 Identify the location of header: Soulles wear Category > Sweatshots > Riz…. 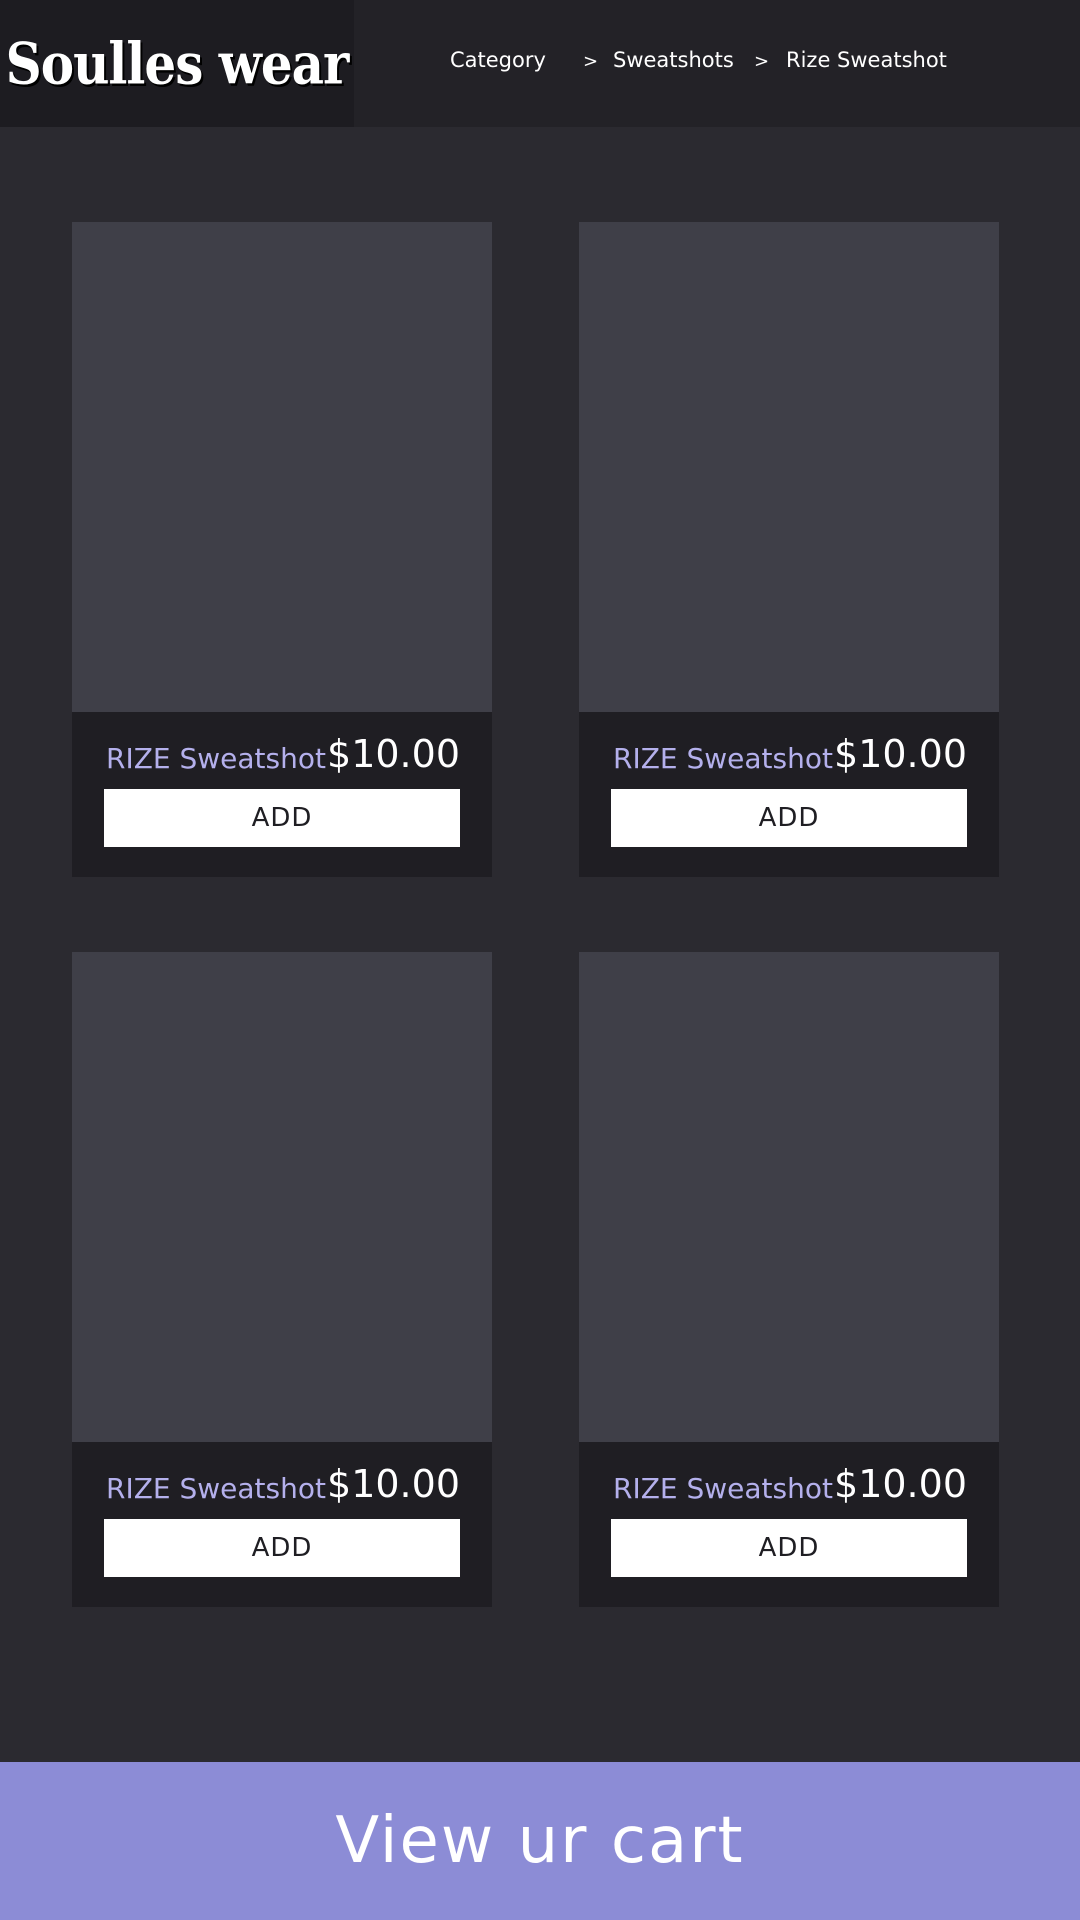
(540, 63).